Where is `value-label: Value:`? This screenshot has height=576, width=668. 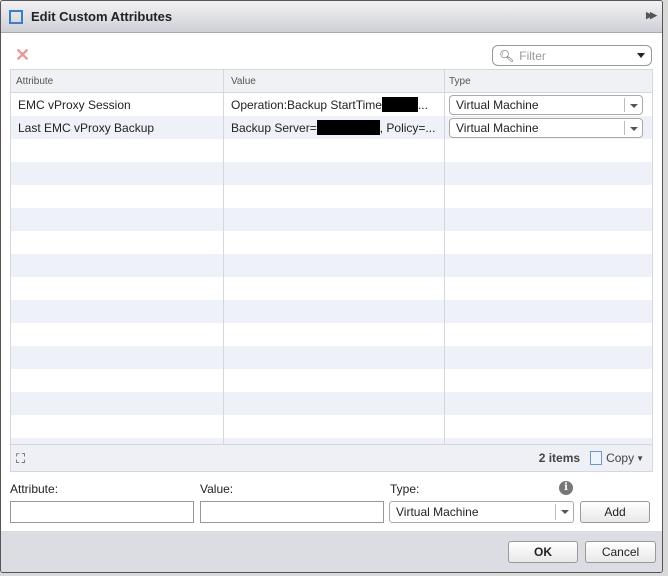
value-label: Value: is located at coordinates (217, 489).